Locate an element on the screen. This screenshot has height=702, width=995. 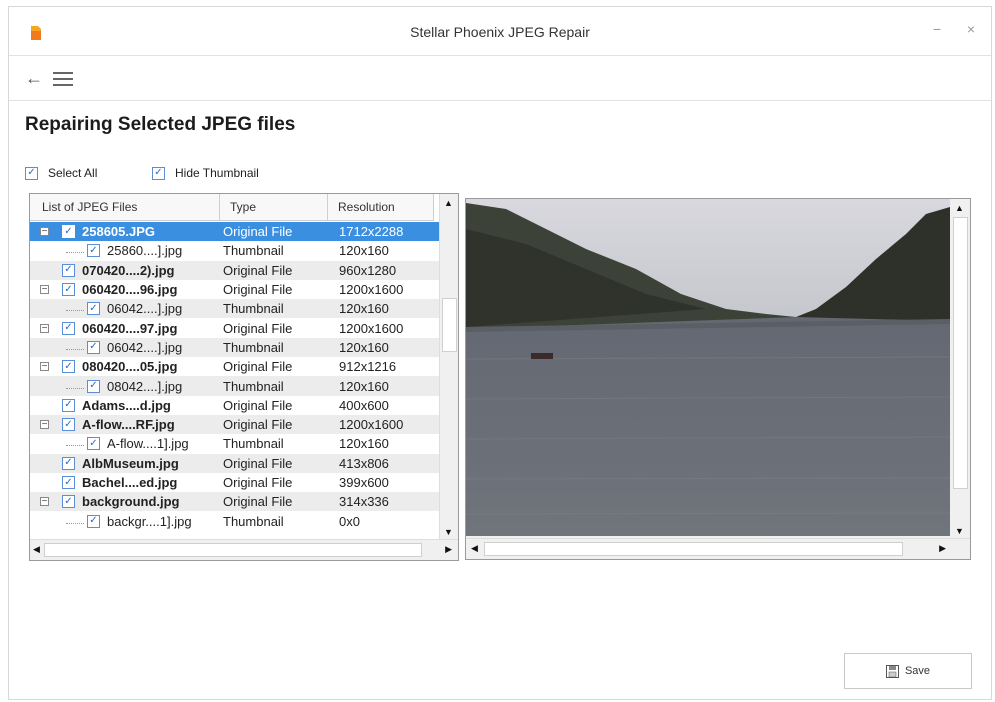
preview-vertical-scrollbar: ▲ ▼ is located at coordinates (960, 369).